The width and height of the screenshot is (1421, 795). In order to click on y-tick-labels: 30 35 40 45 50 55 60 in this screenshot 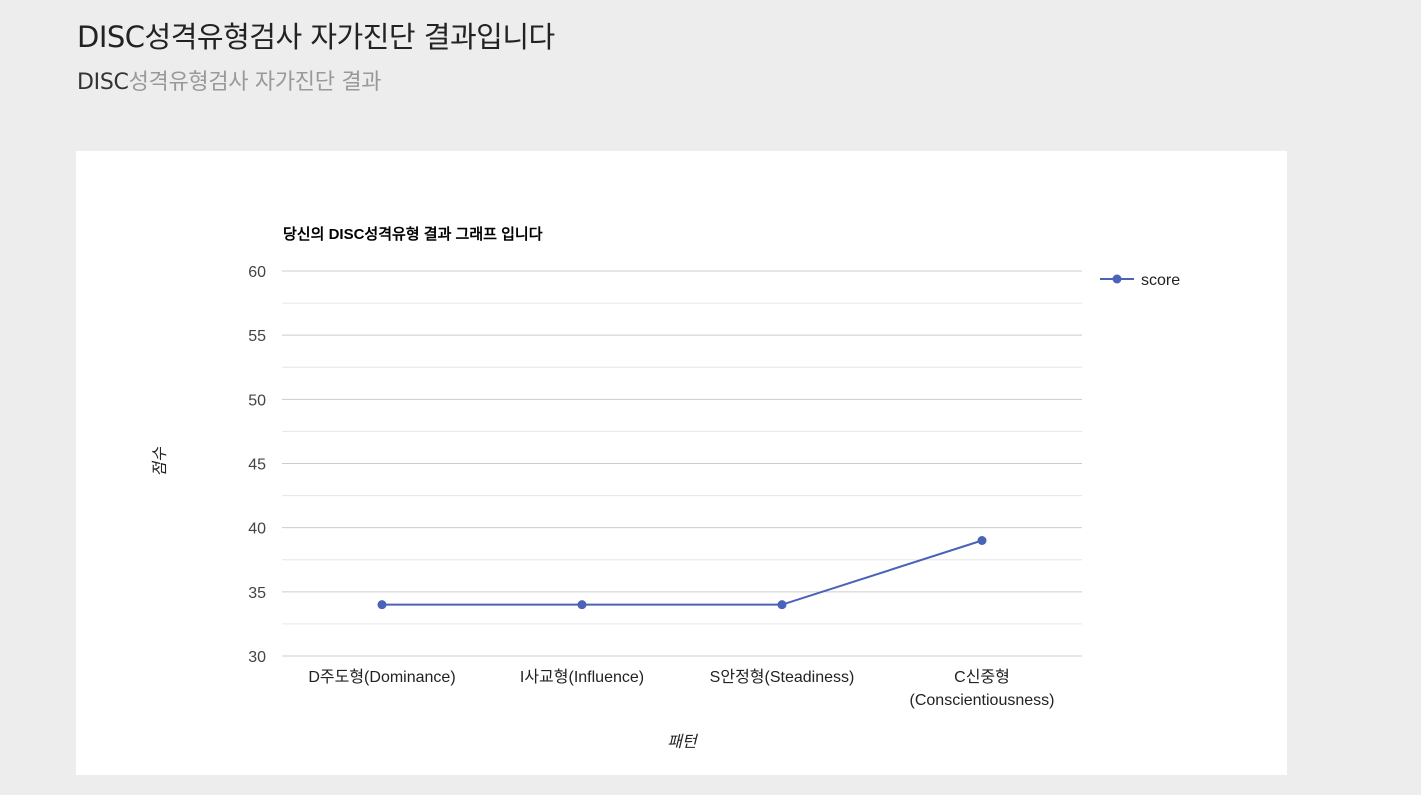, I will do `click(257, 465)`.